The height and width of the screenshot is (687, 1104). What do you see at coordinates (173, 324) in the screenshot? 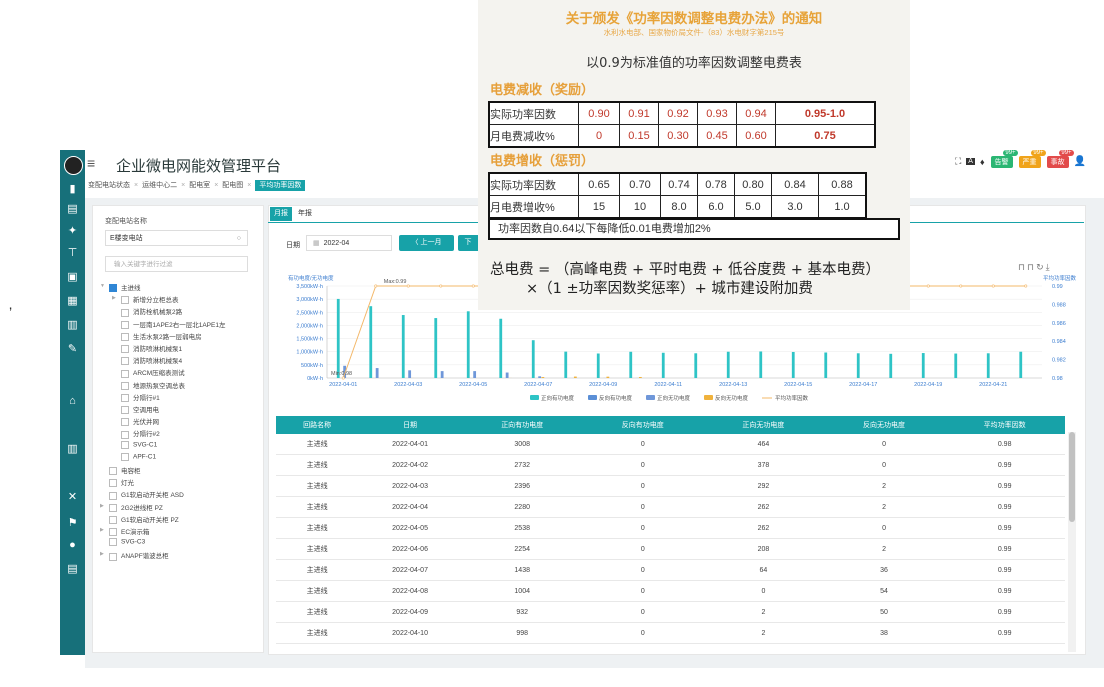
I see `tree-node: 一层南1APE2右一层北1APE1左` at bounding box center [173, 324].